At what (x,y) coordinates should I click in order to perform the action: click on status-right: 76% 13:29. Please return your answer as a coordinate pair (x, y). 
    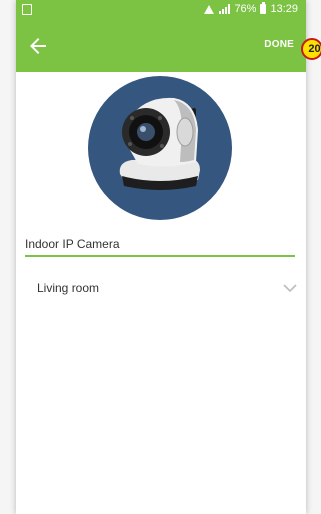
    Looking at the image, I should click on (251, 8).